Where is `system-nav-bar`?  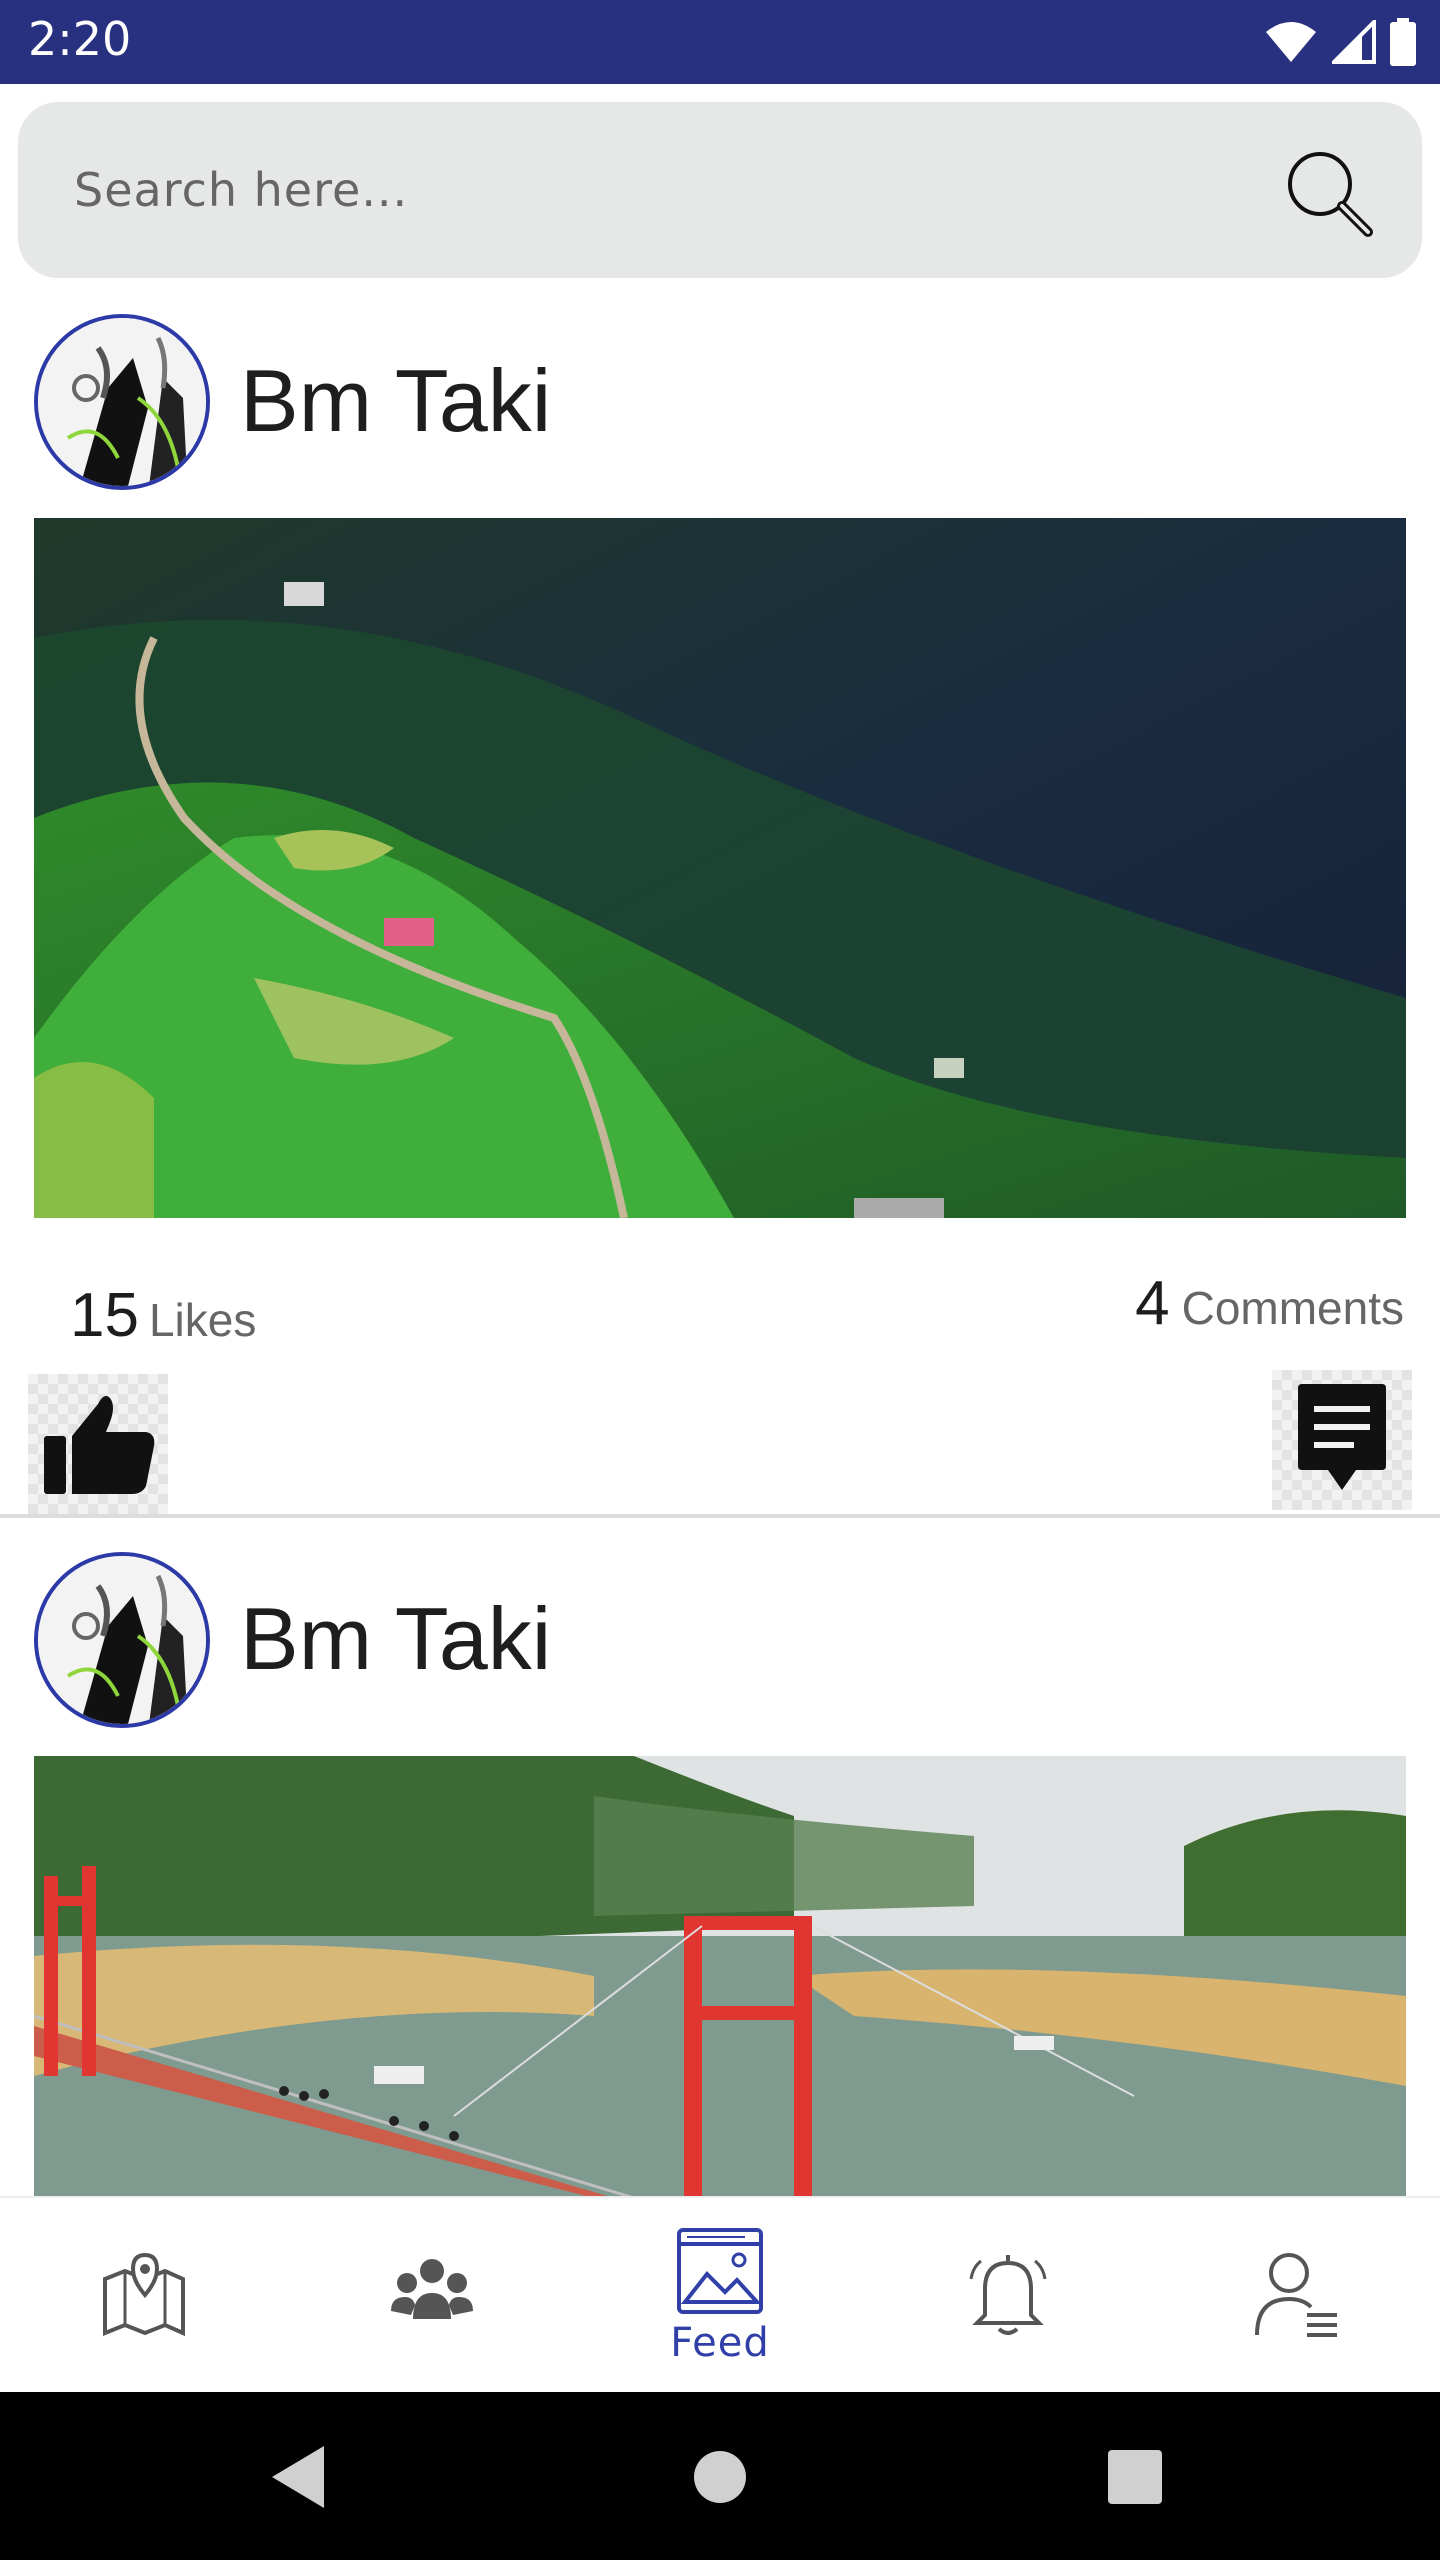
system-nav-bar is located at coordinates (720, 2476).